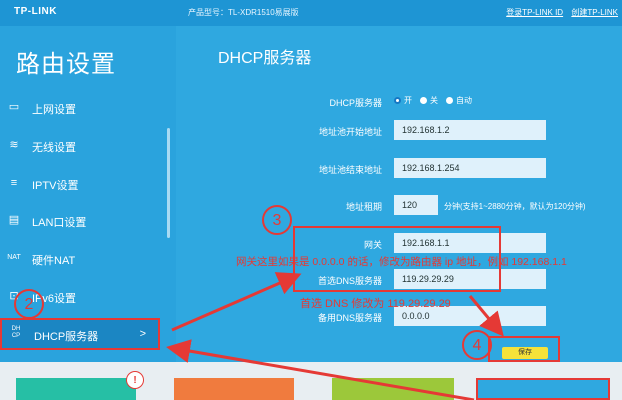  I want to click on sidebar-item-wireless: ≋ 无线设置, so click(83, 146).